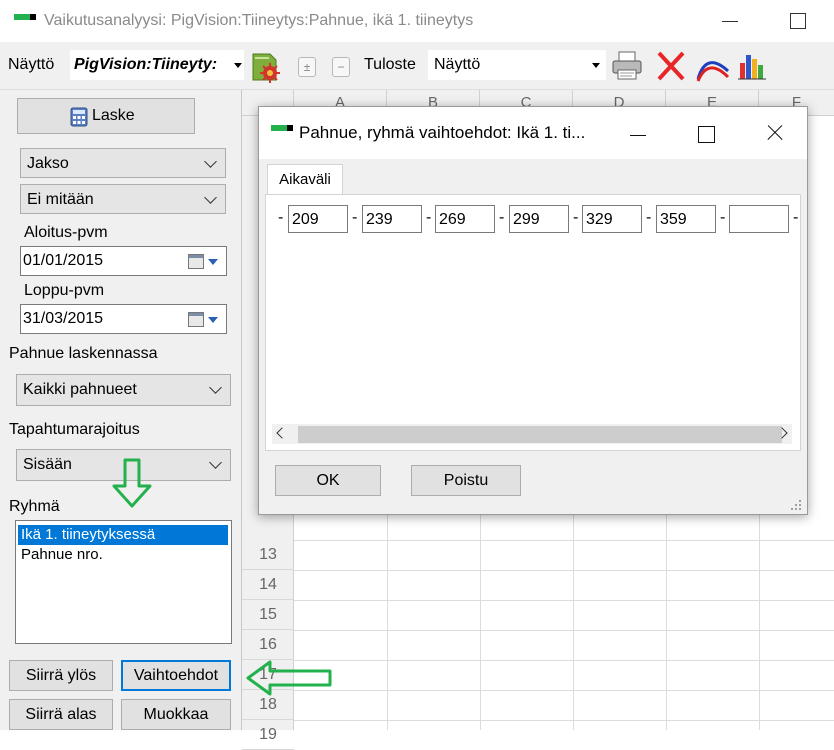  What do you see at coordinates (268, 555) in the screenshot?
I see `row-header: 13` at bounding box center [268, 555].